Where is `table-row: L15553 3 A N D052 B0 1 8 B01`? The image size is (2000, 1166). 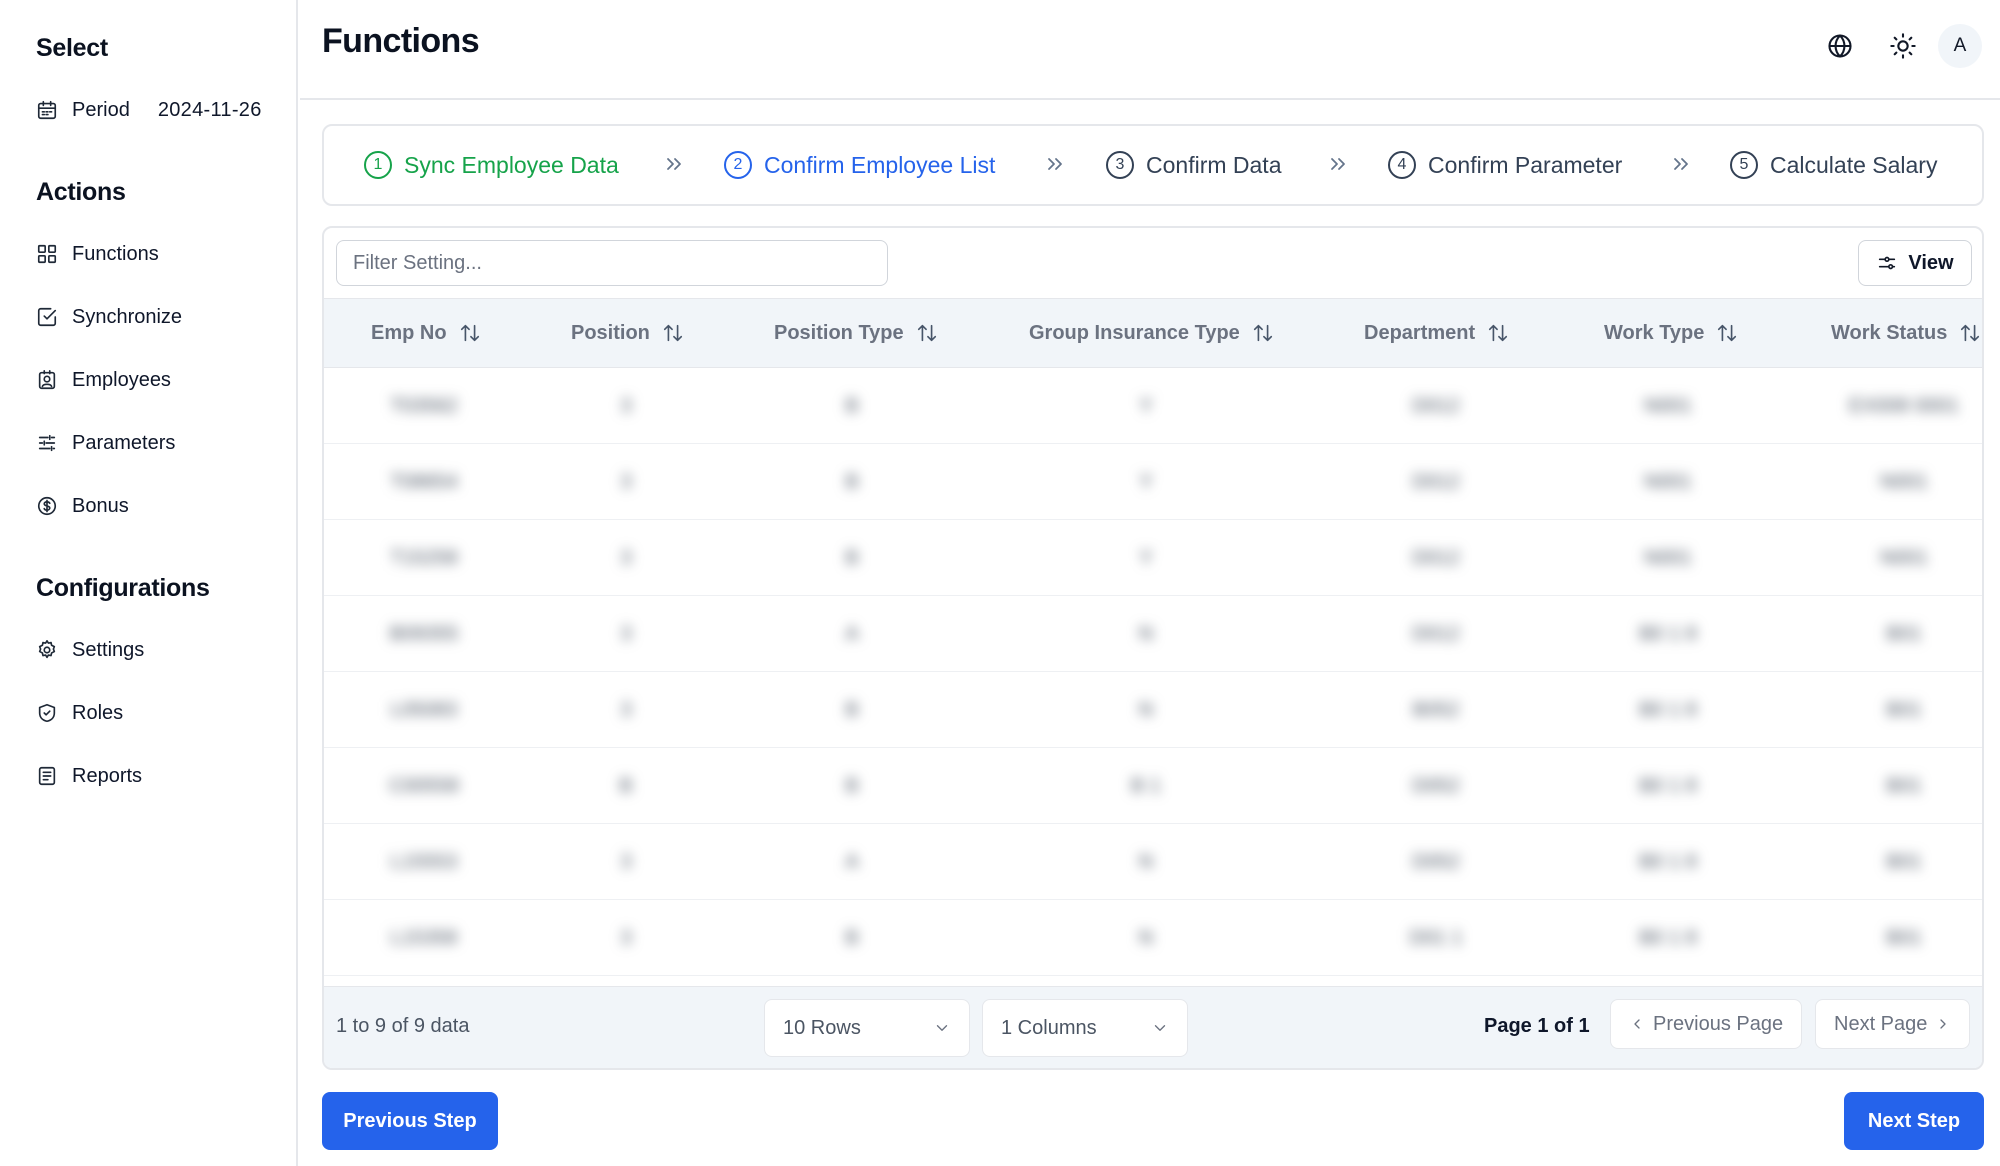
table-row: L15553 3 A N D052 B0 1 8 B01 is located at coordinates (1153, 862).